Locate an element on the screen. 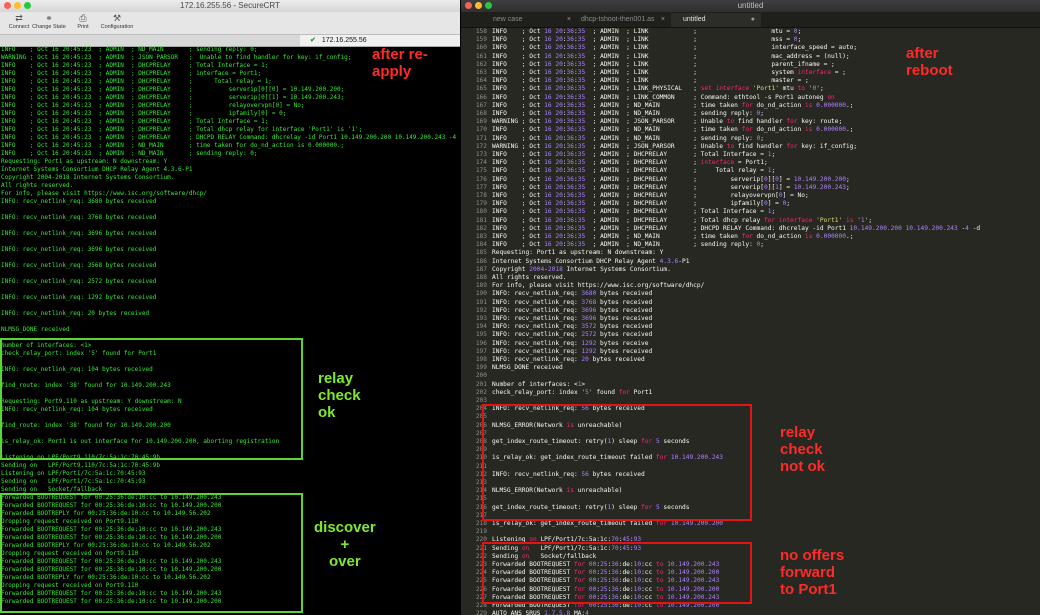  line-number: 167 is located at coordinates (481, 105).